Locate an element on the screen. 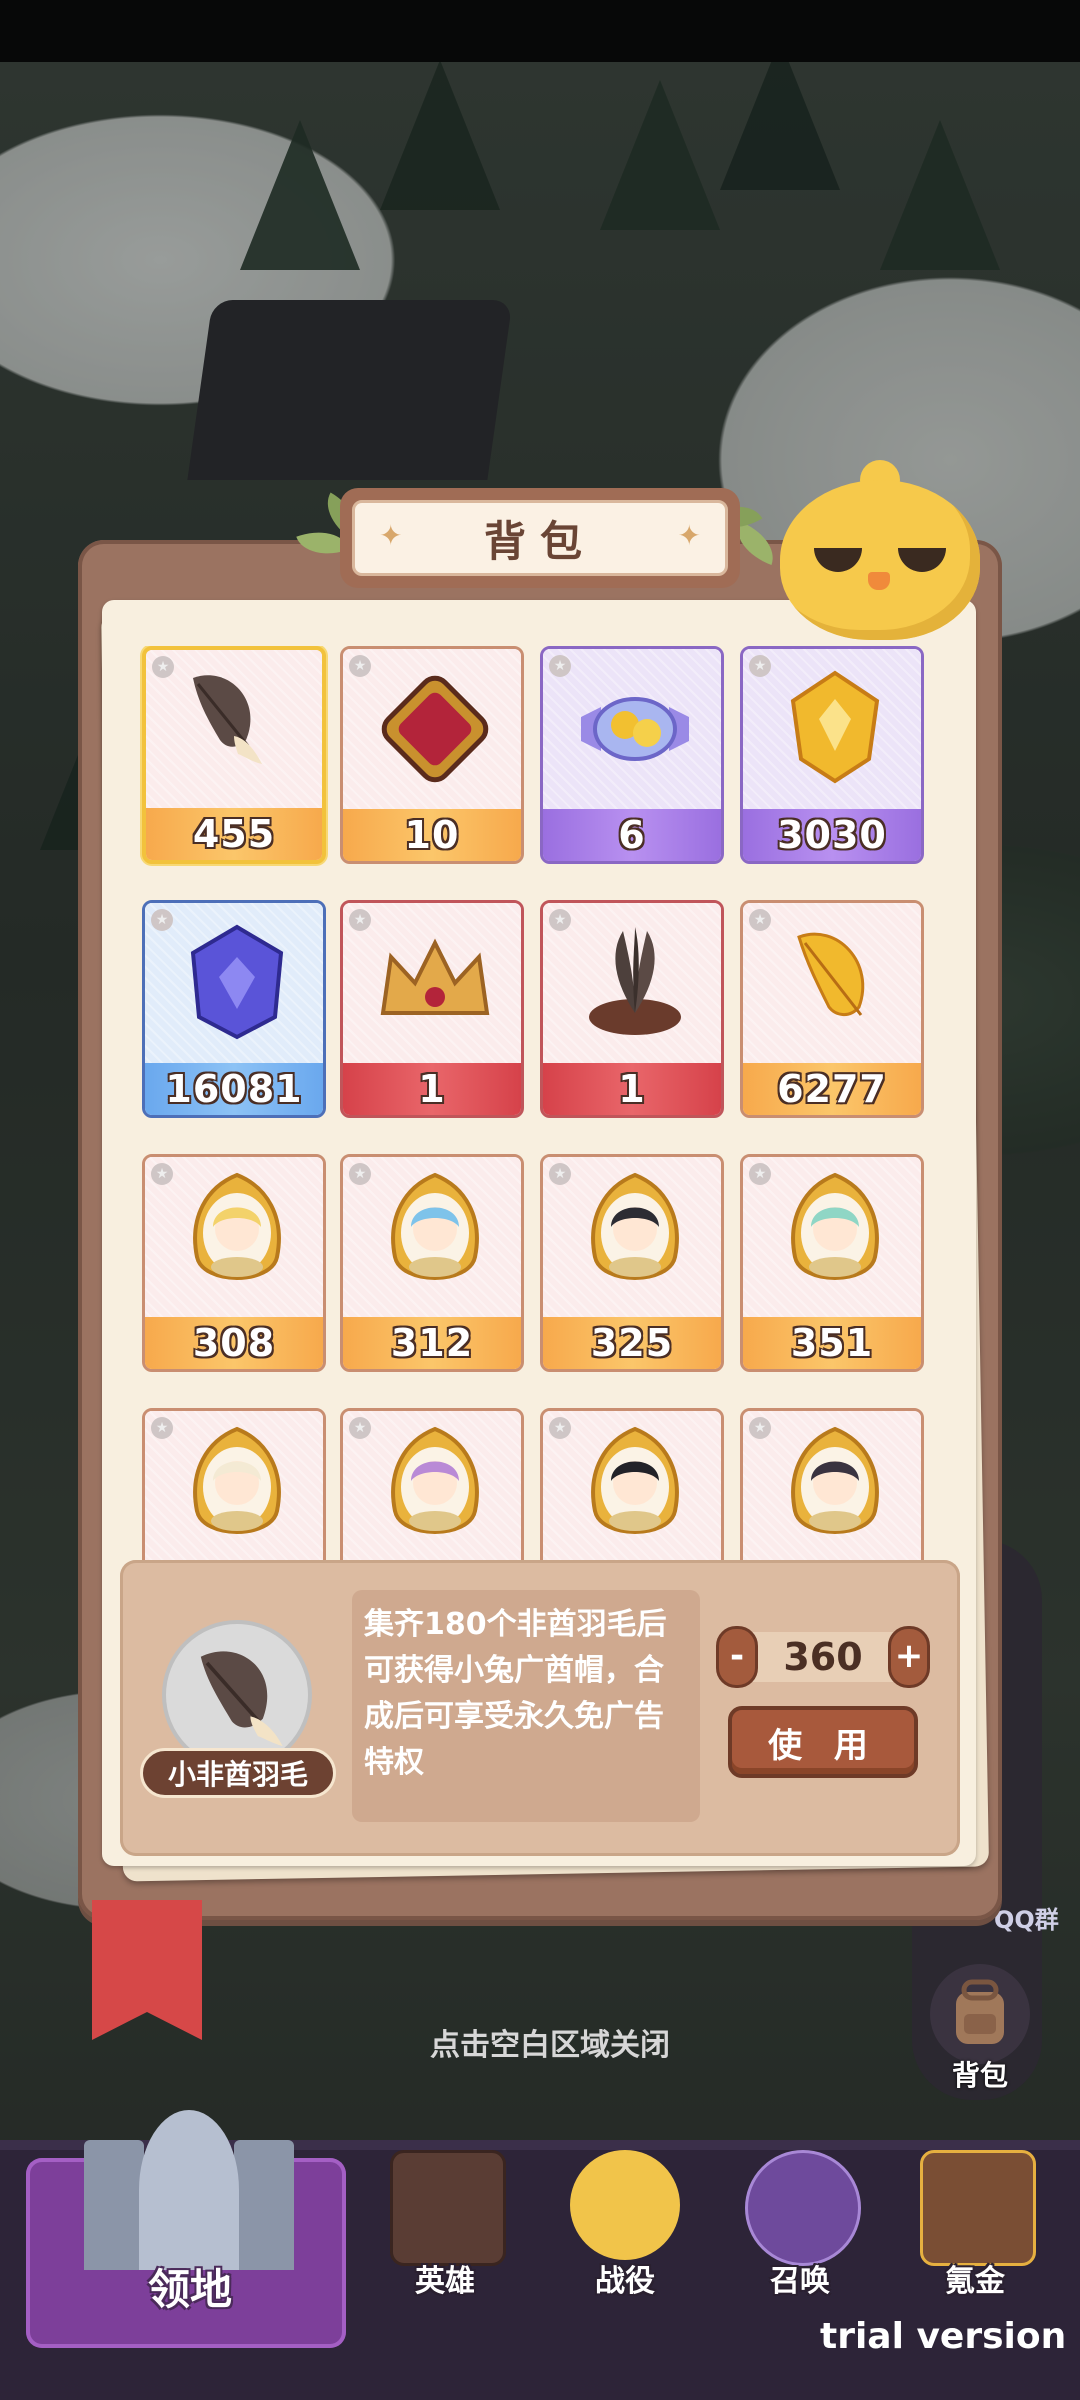 The width and height of the screenshot is (1080, 2400). gold-feather-icon is located at coordinates (831, 974).